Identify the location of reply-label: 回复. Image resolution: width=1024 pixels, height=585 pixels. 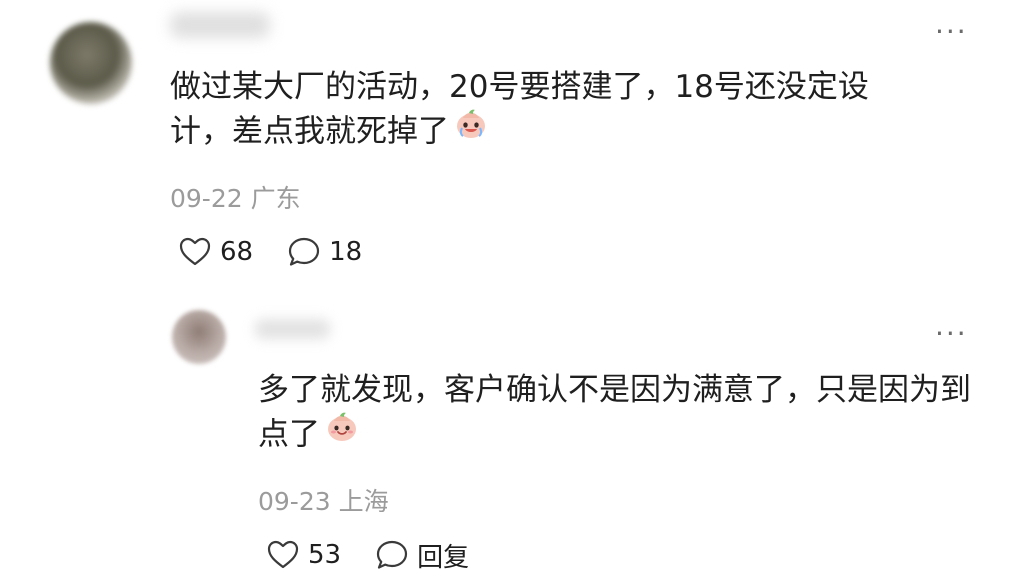
(443, 557).